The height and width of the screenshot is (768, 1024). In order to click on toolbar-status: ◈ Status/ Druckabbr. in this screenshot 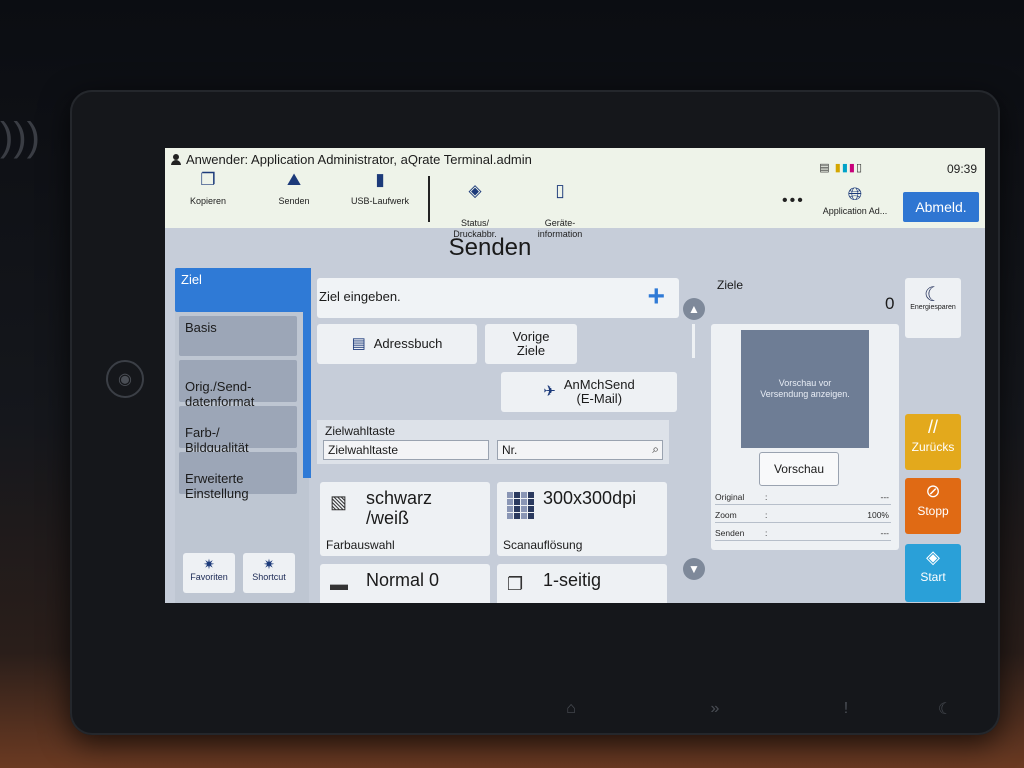, I will do `click(475, 207)`.